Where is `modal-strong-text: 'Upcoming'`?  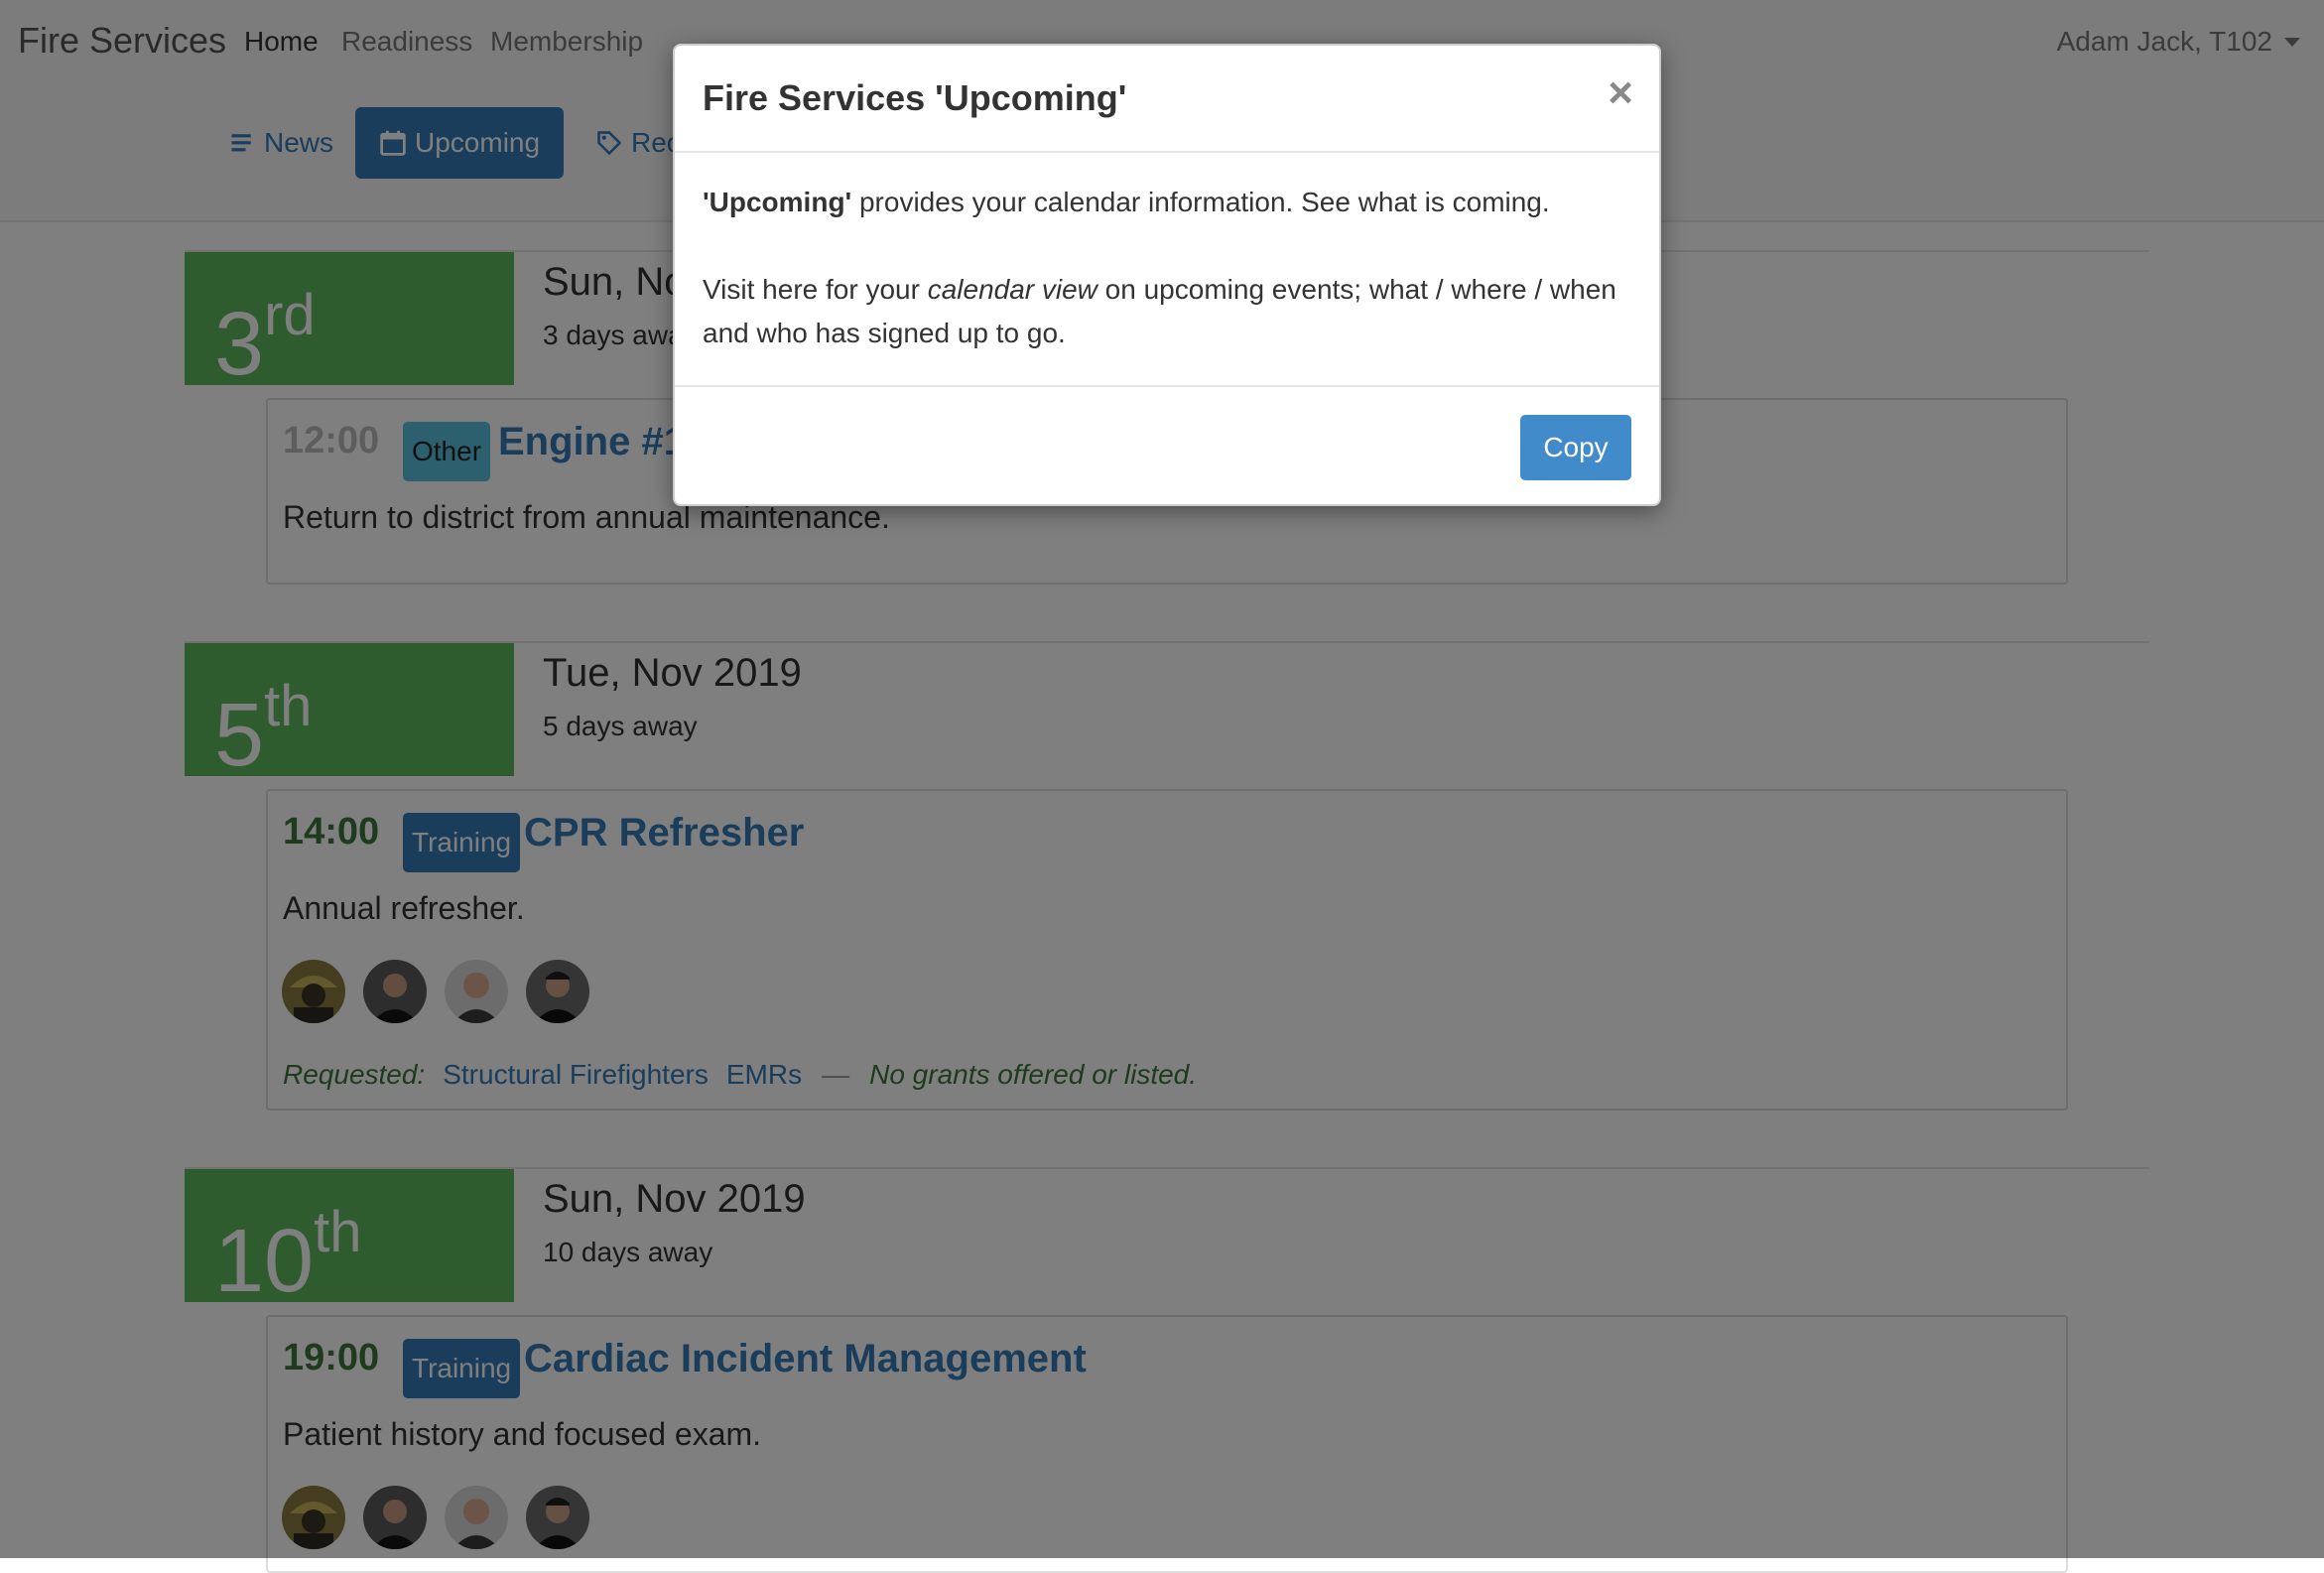
modal-strong-text: 'Upcoming' is located at coordinates (777, 202).